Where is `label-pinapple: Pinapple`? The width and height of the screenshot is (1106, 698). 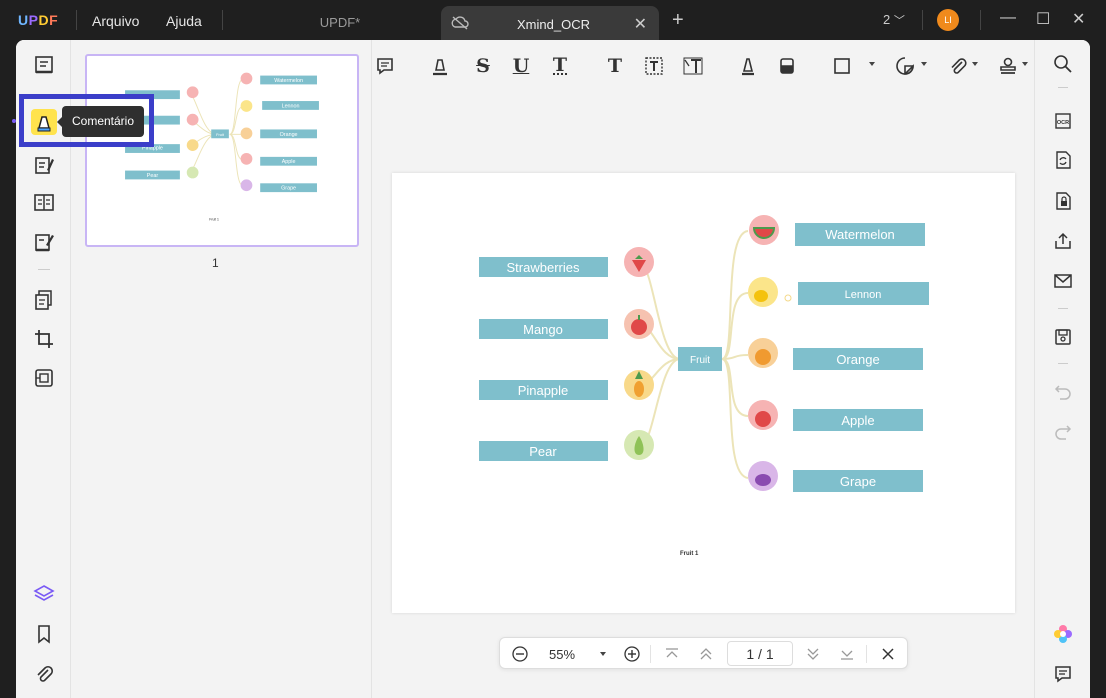
label-pinapple: Pinapple is located at coordinates (543, 390).